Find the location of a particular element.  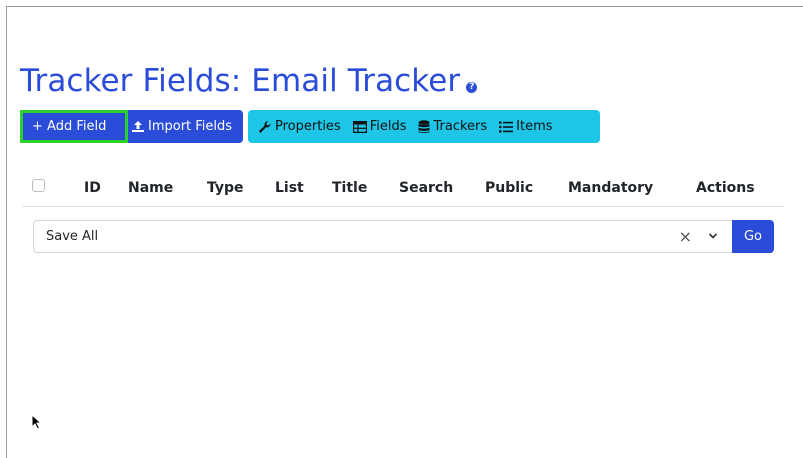

trackers-button: Trackers is located at coordinates (452, 126).